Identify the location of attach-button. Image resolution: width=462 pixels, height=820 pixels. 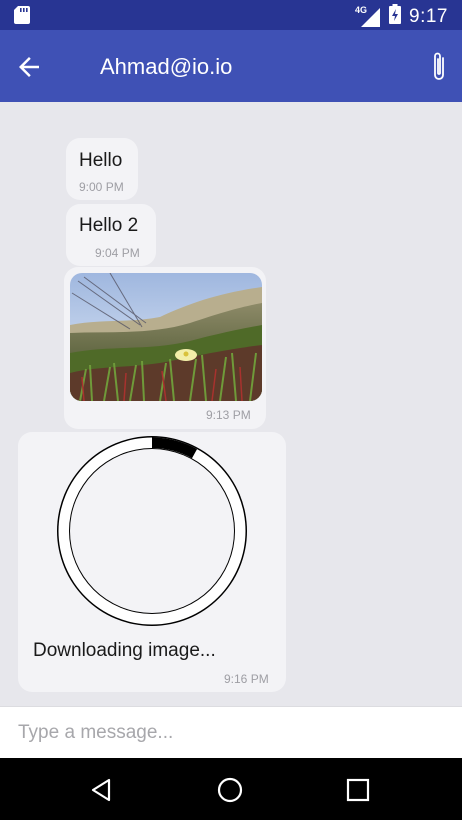
(439, 67).